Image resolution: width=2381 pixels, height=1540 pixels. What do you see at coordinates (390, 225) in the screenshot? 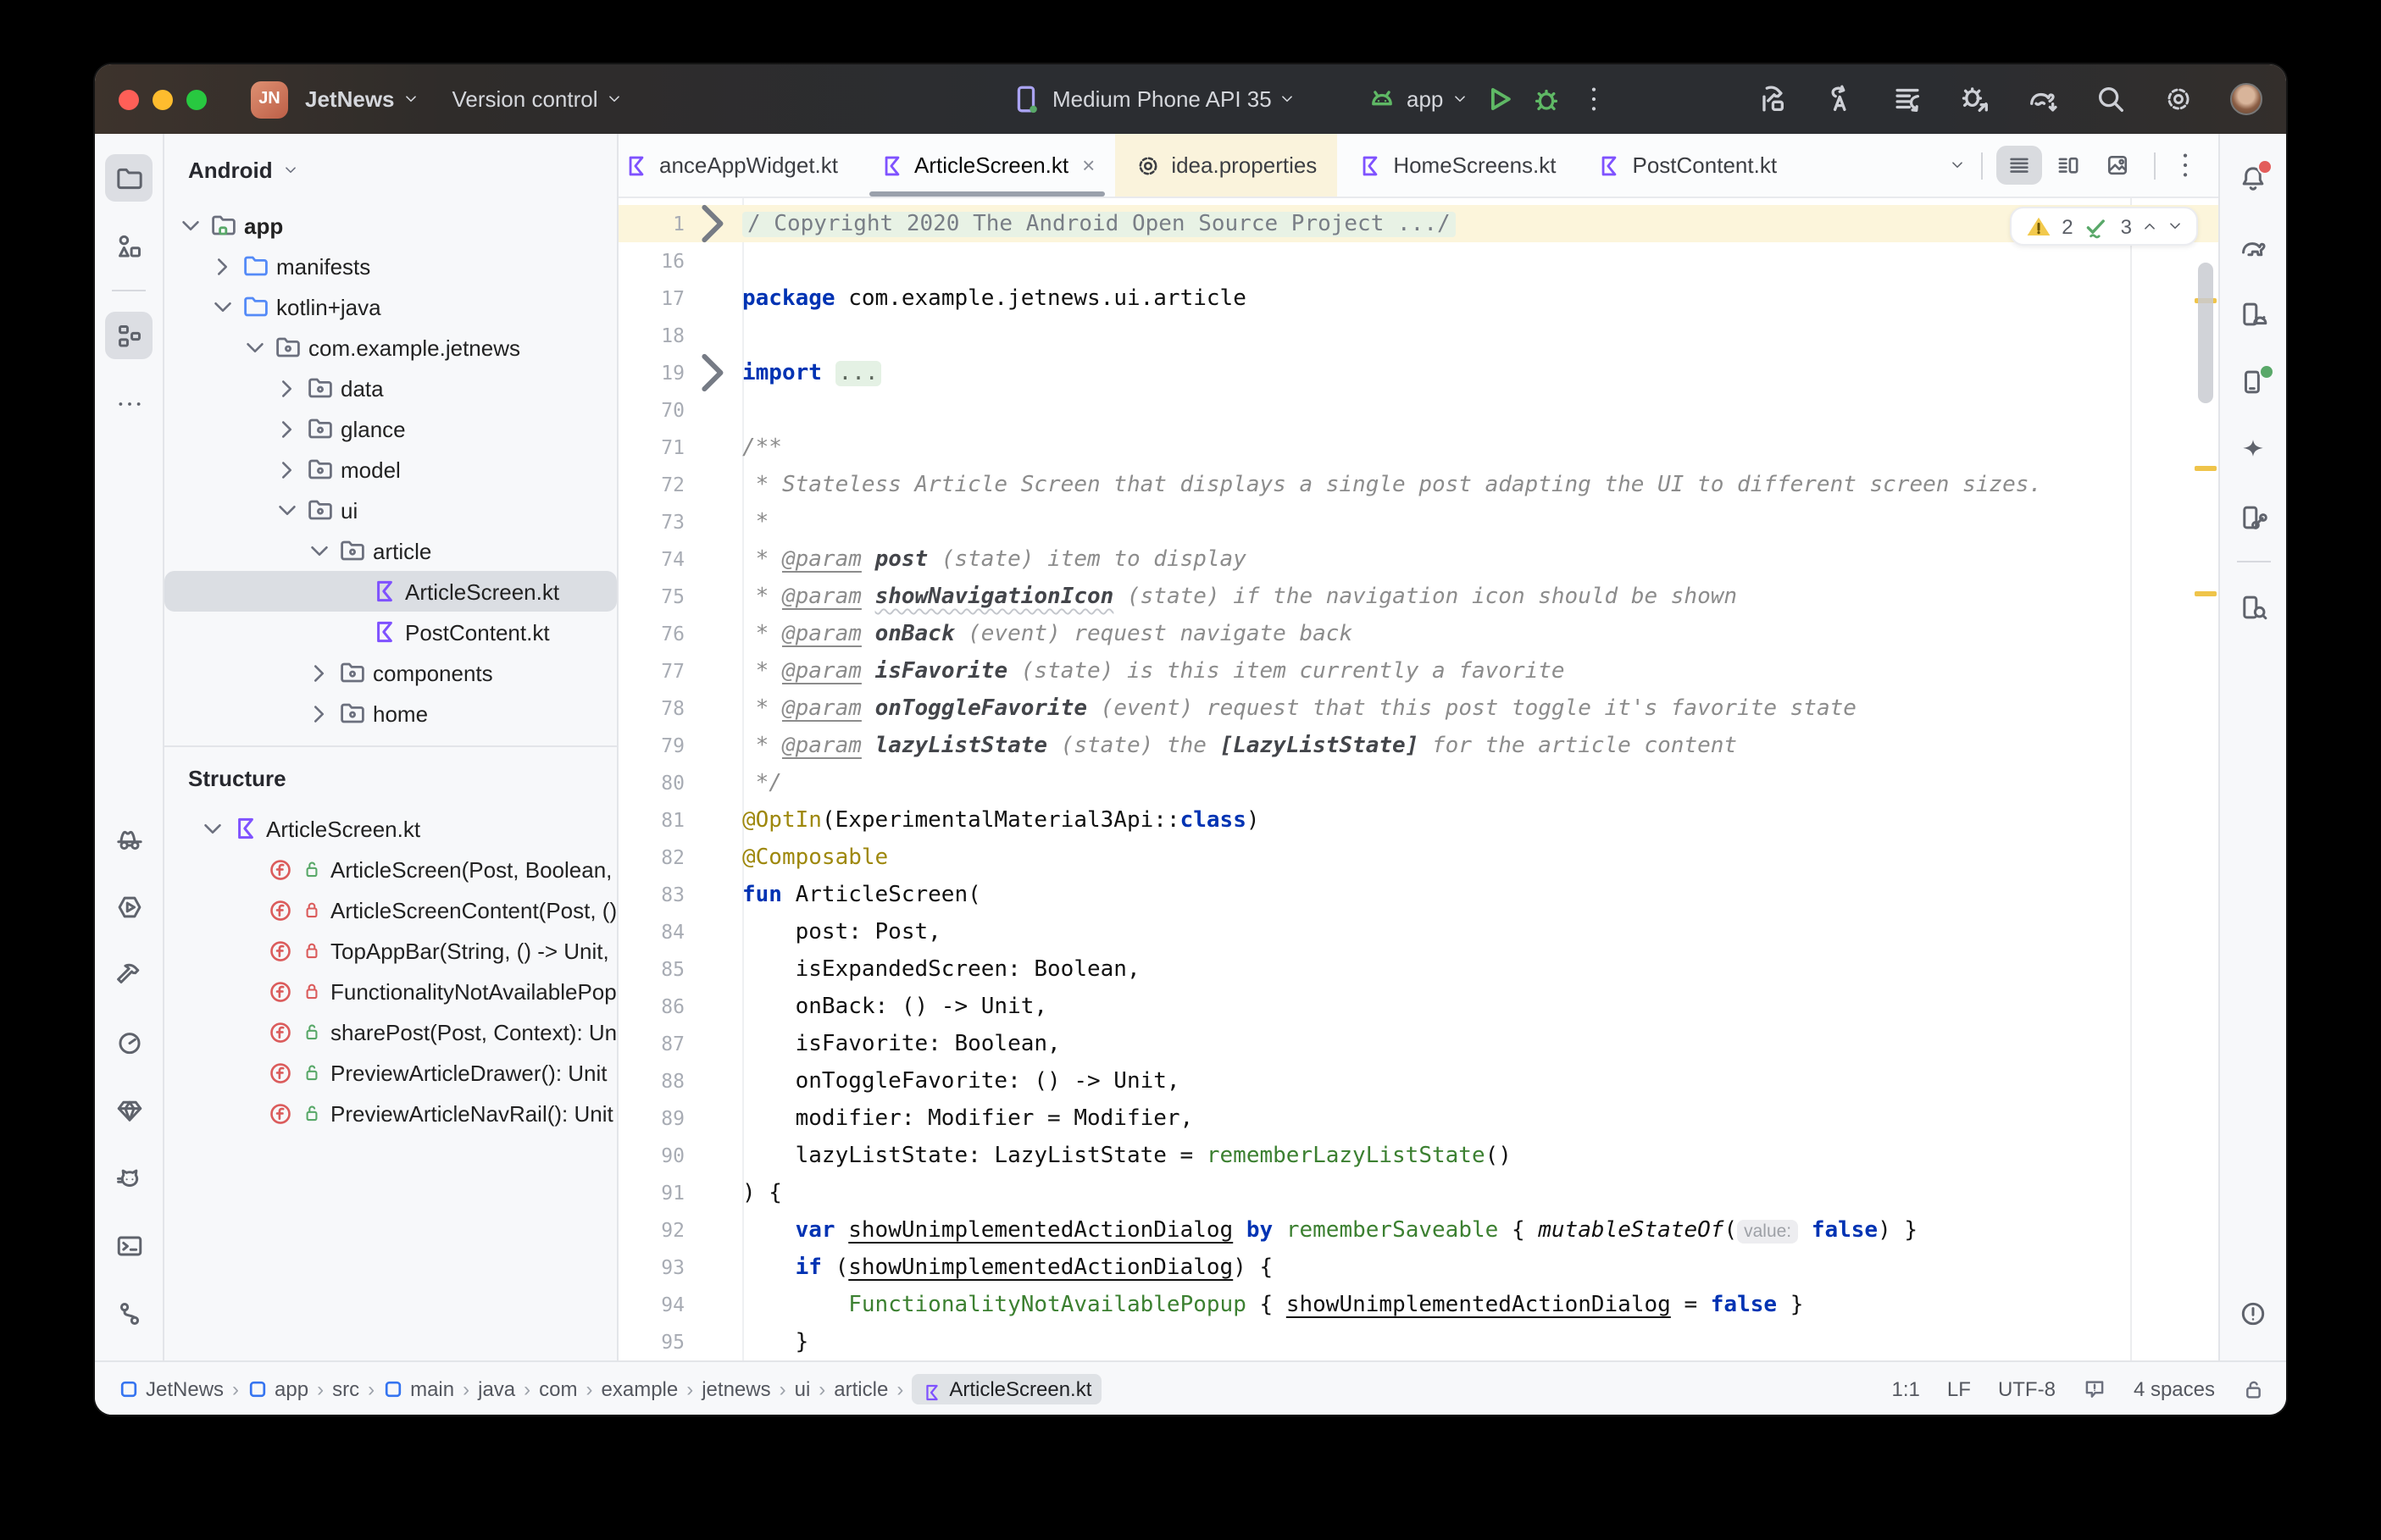
I see `tree-item-app: app` at bounding box center [390, 225].